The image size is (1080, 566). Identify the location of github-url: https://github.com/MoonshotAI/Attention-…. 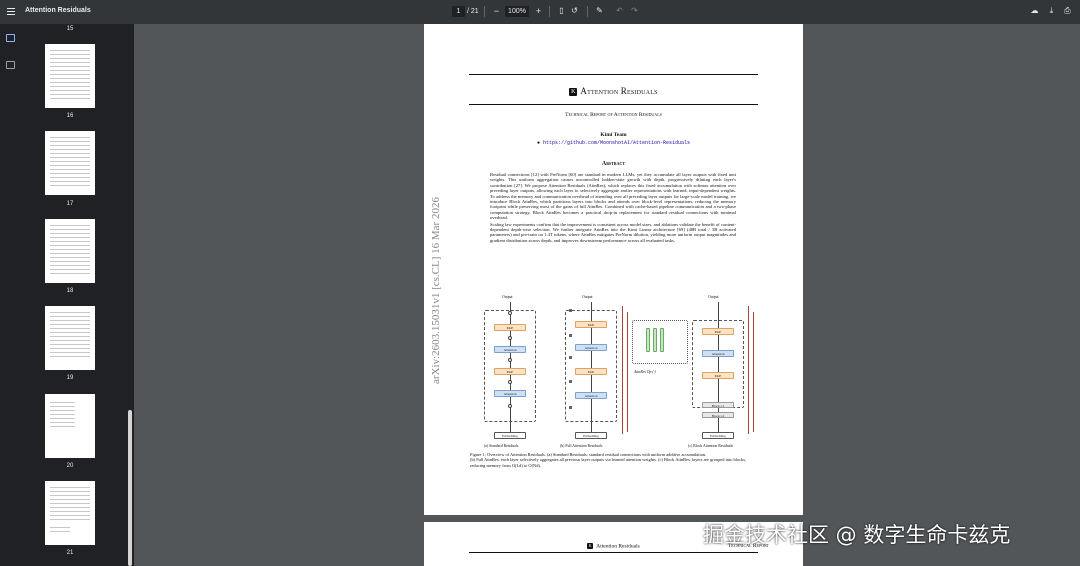
(616, 143).